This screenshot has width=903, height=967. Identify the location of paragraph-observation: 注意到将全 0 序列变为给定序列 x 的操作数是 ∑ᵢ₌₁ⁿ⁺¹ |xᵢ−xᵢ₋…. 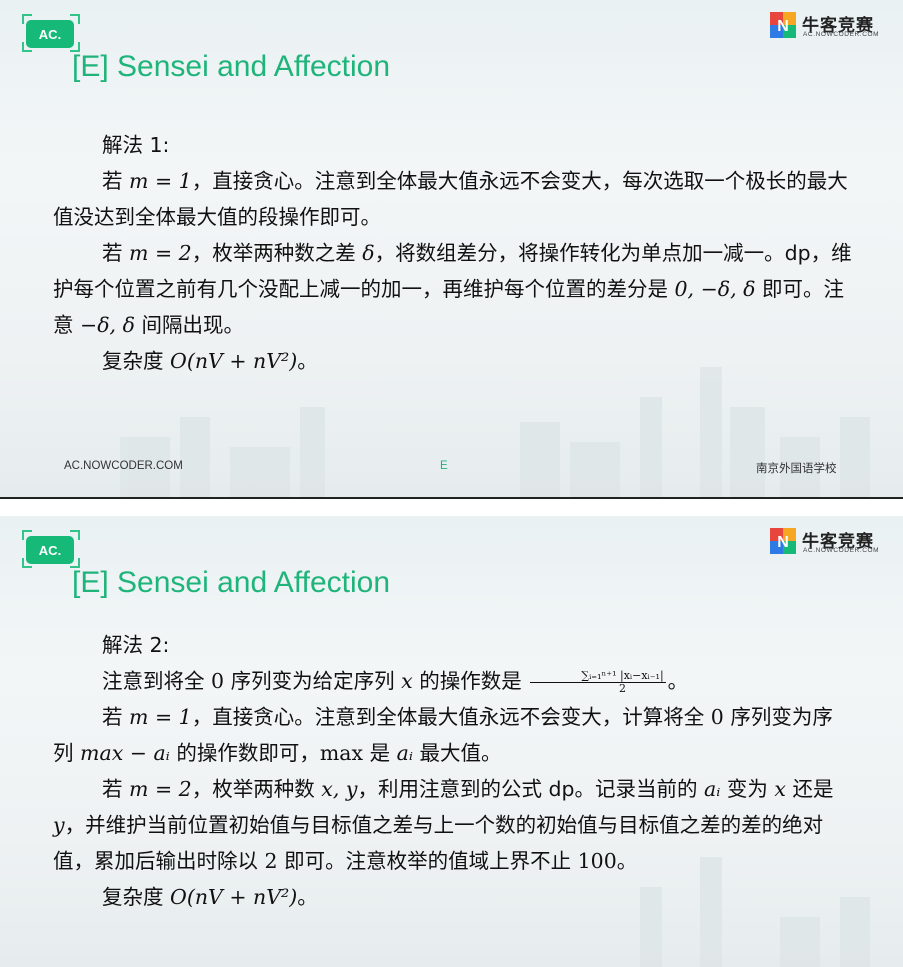
(395, 681).